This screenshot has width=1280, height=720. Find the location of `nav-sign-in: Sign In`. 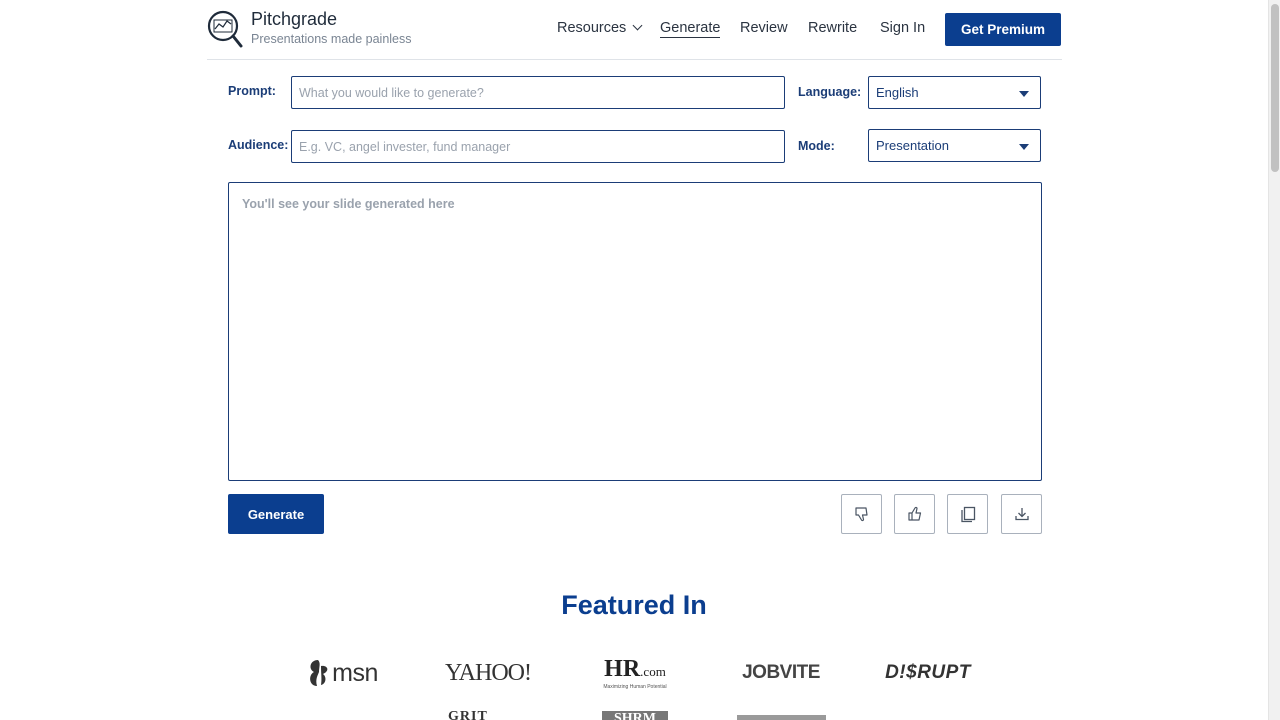

nav-sign-in: Sign In is located at coordinates (902, 28).